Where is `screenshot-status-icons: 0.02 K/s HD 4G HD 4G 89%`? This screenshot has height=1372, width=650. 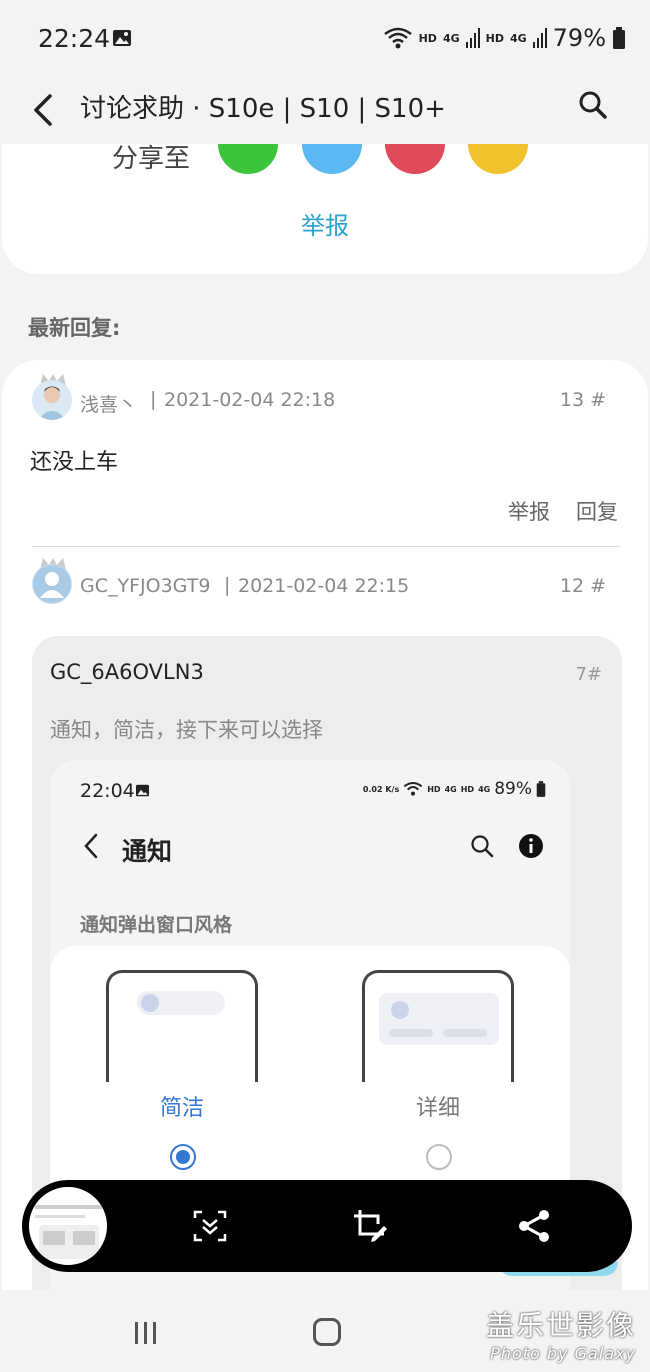 screenshot-status-icons: 0.02 K/s HD 4G HD 4G 89% is located at coordinates (454, 789).